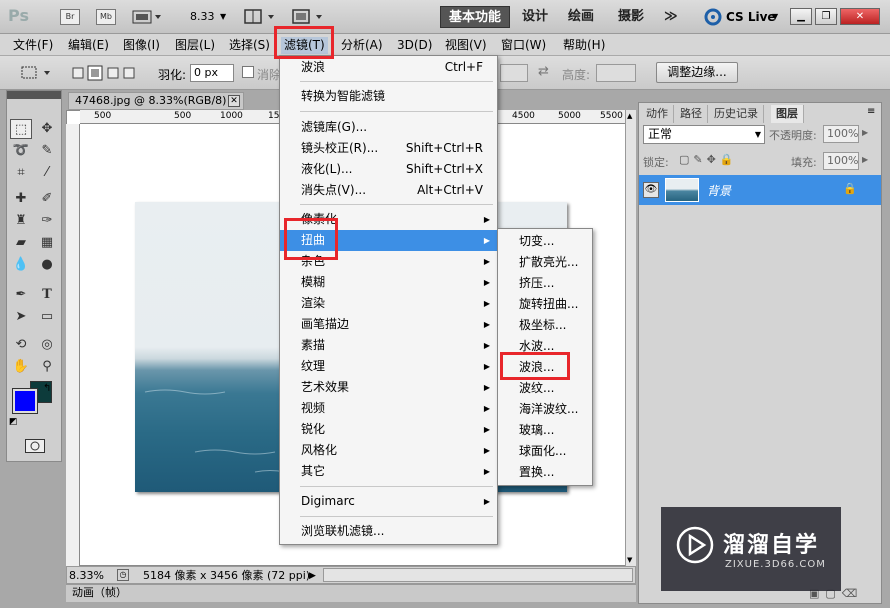 The image size is (890, 608). Describe the element at coordinates (388, 408) in the screenshot. I see `filter-video: 视频 ▶` at that location.